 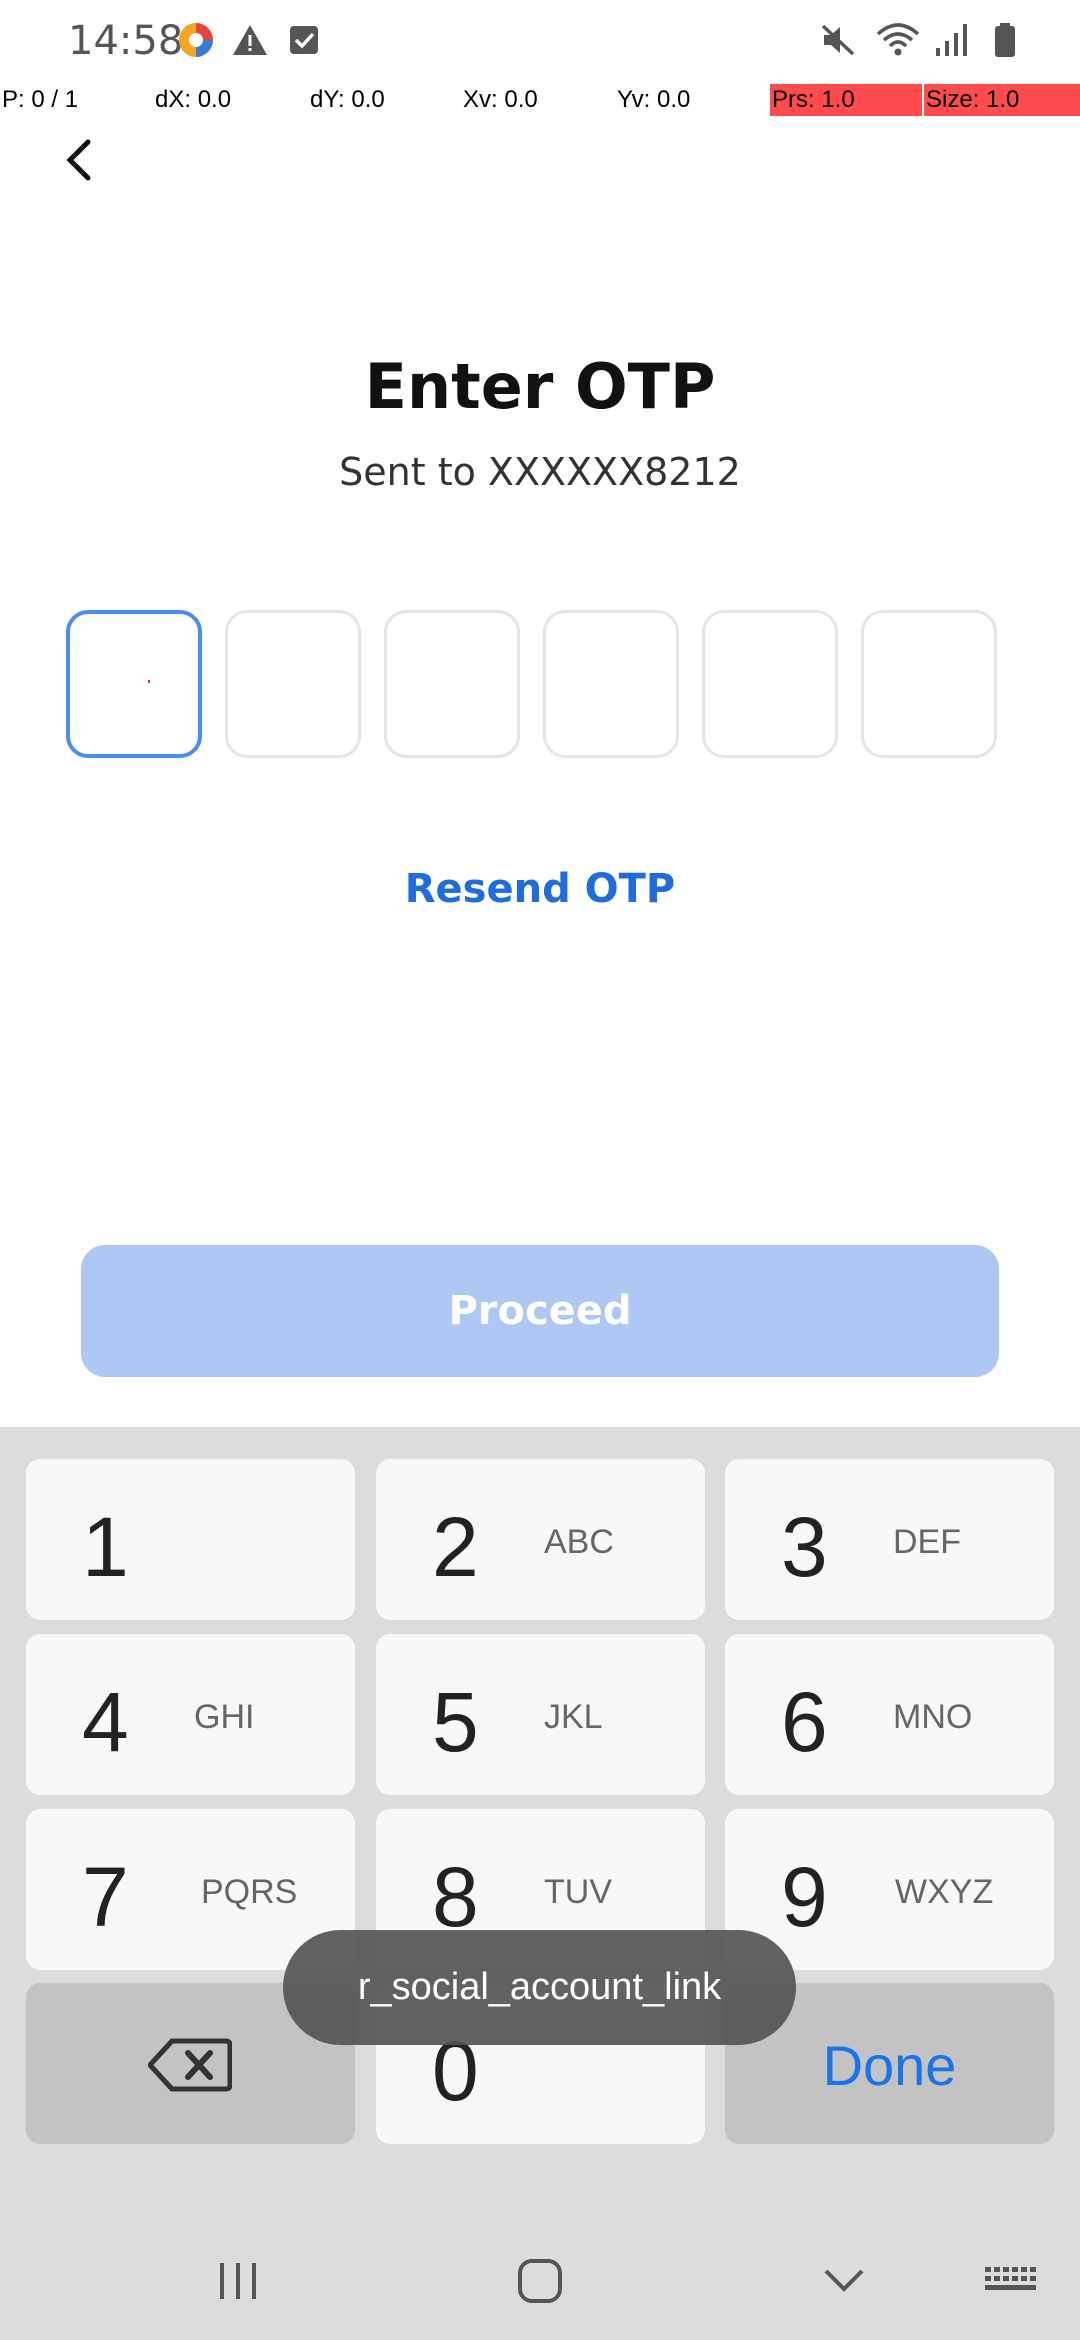 I want to click on backspace-icon, so click(x=190, y=2065).